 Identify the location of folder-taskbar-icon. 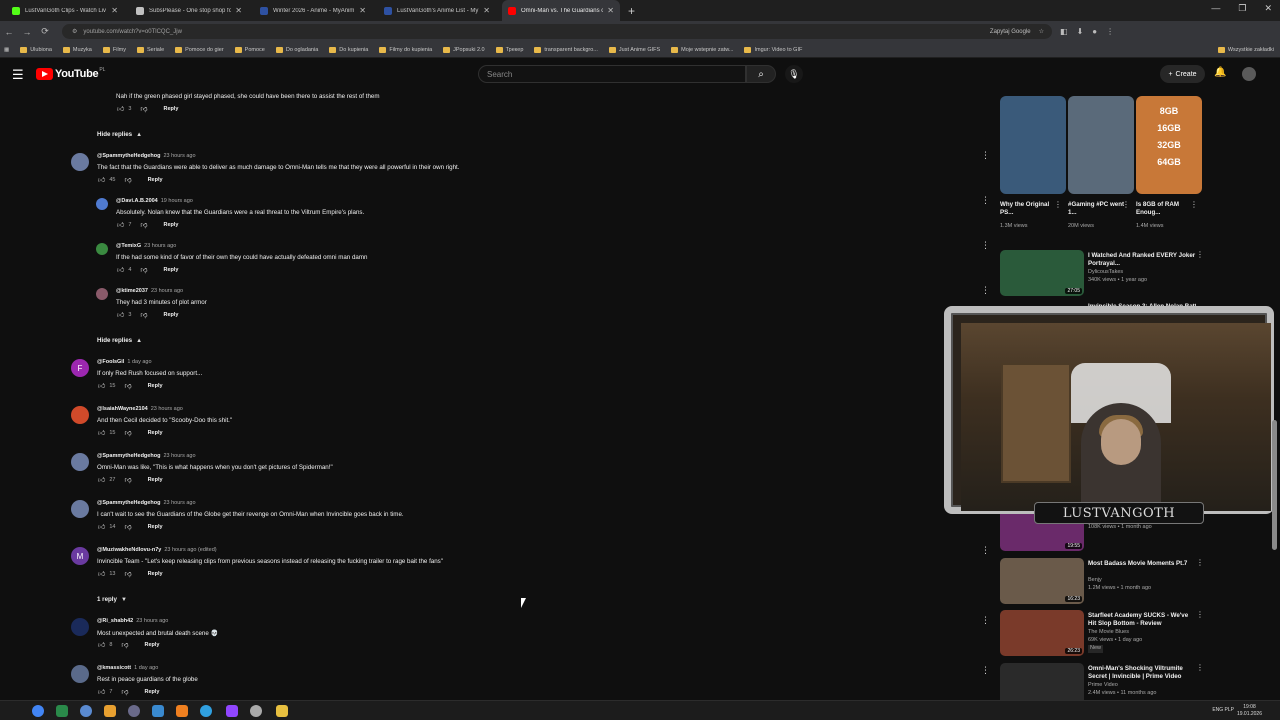
(282, 711).